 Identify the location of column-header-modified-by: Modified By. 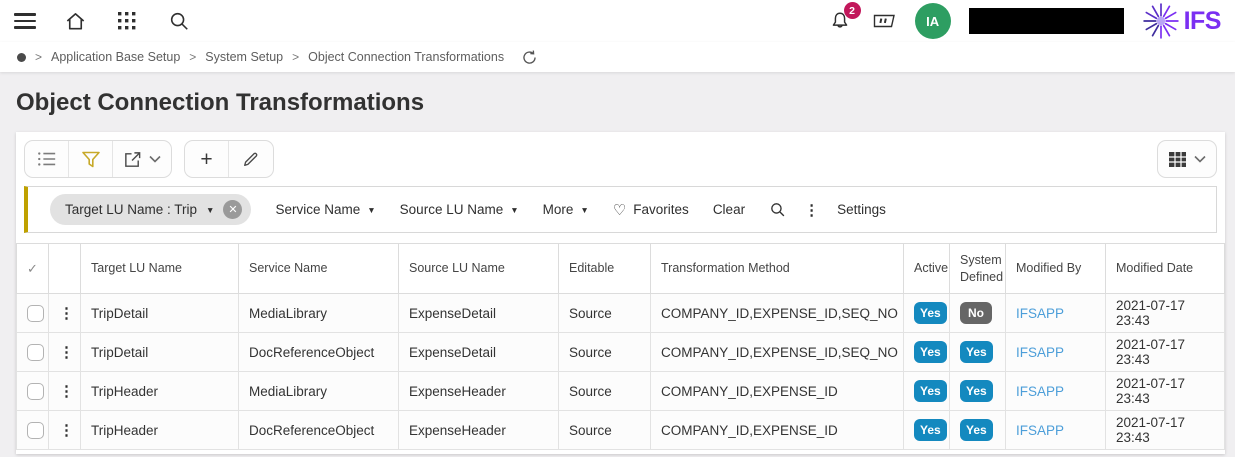
(1055, 268).